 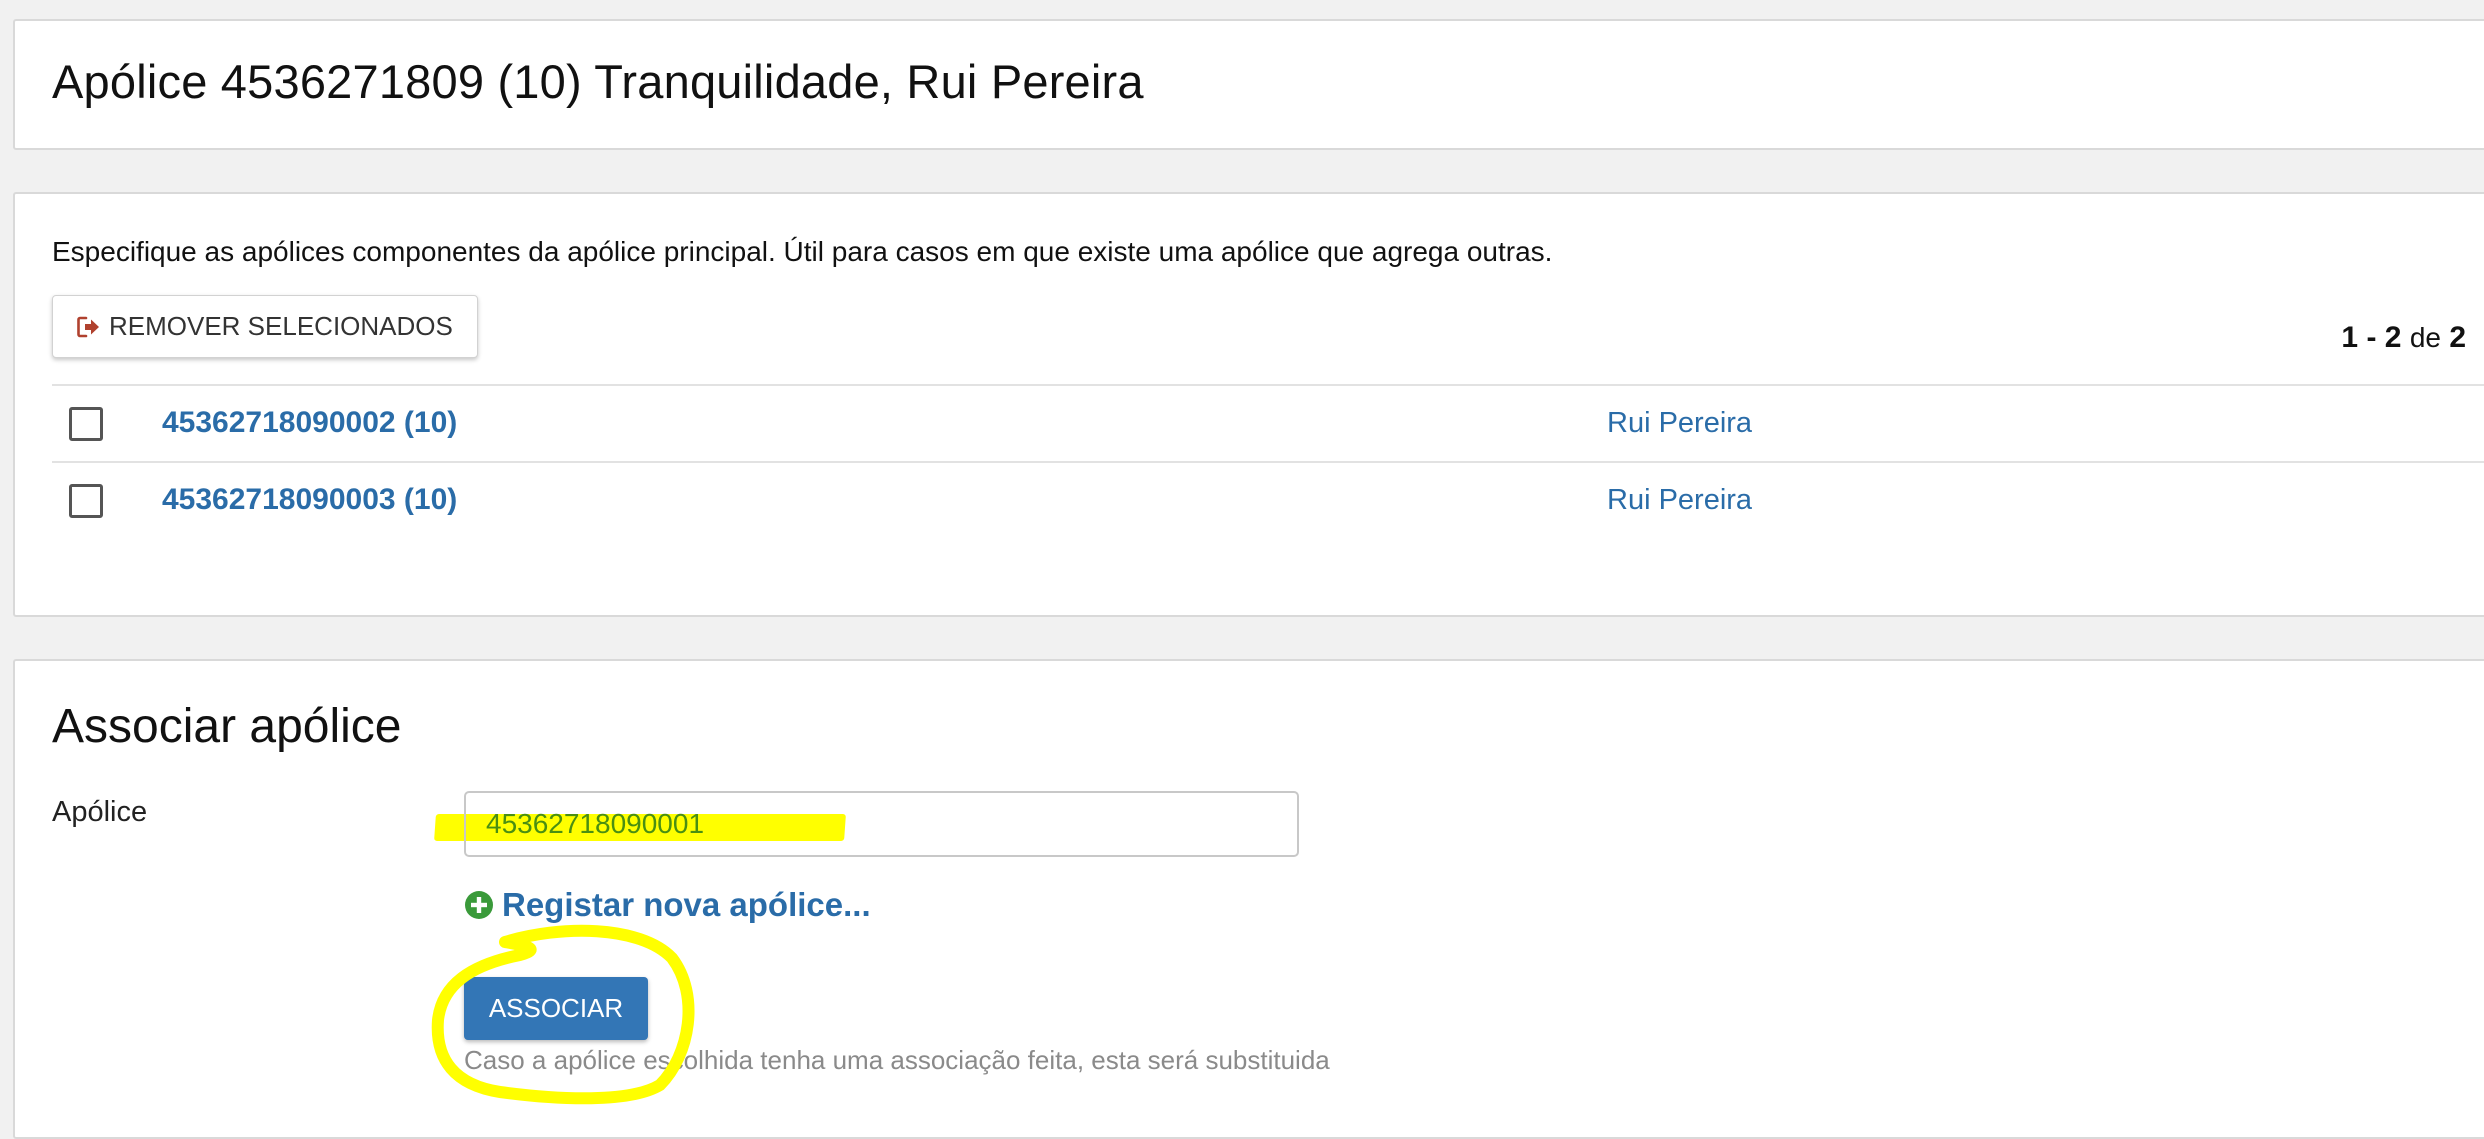 I want to click on policy-link: 45362718090002 (10), so click(x=309, y=423).